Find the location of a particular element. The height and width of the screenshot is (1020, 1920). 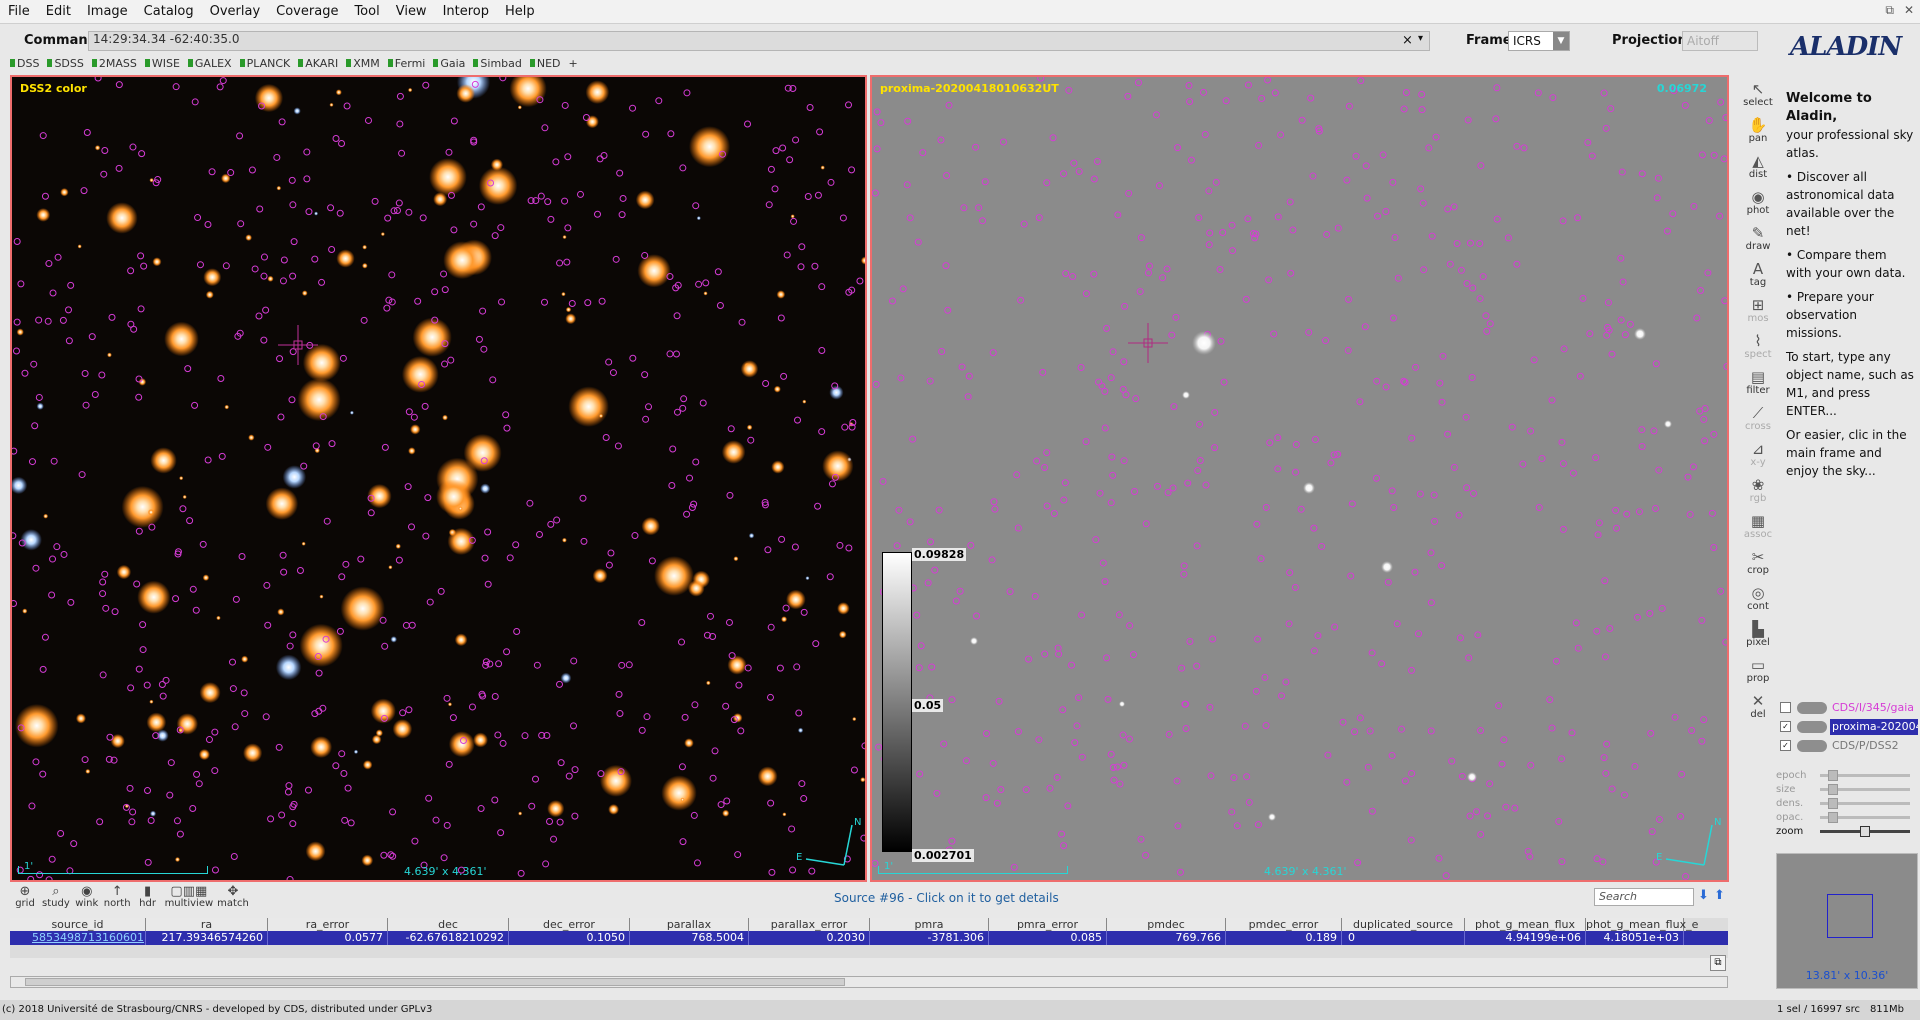

tool-north: ↑ north is located at coordinates (117, 898).